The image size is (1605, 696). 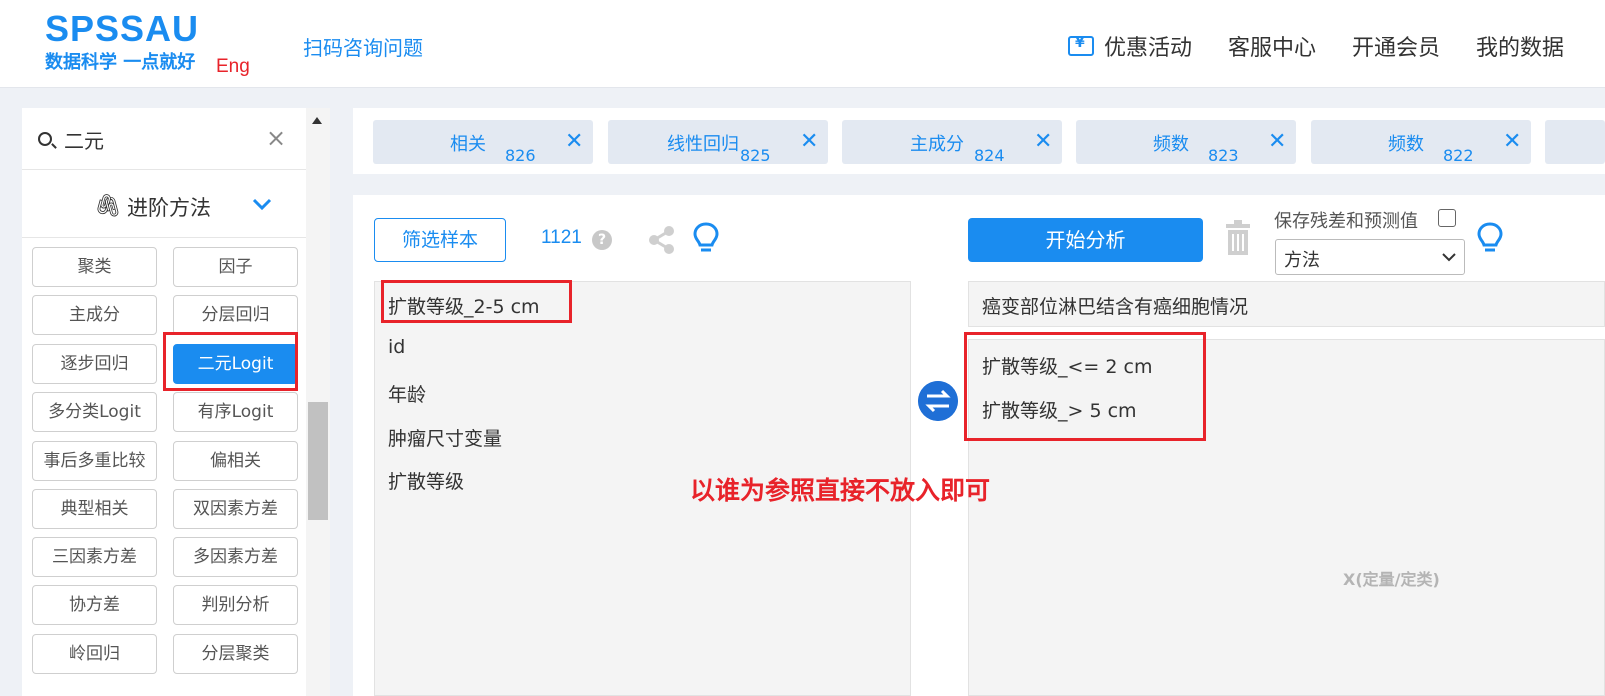 I want to click on tab-item: 线性回归 825 ✕, so click(x=718, y=142).